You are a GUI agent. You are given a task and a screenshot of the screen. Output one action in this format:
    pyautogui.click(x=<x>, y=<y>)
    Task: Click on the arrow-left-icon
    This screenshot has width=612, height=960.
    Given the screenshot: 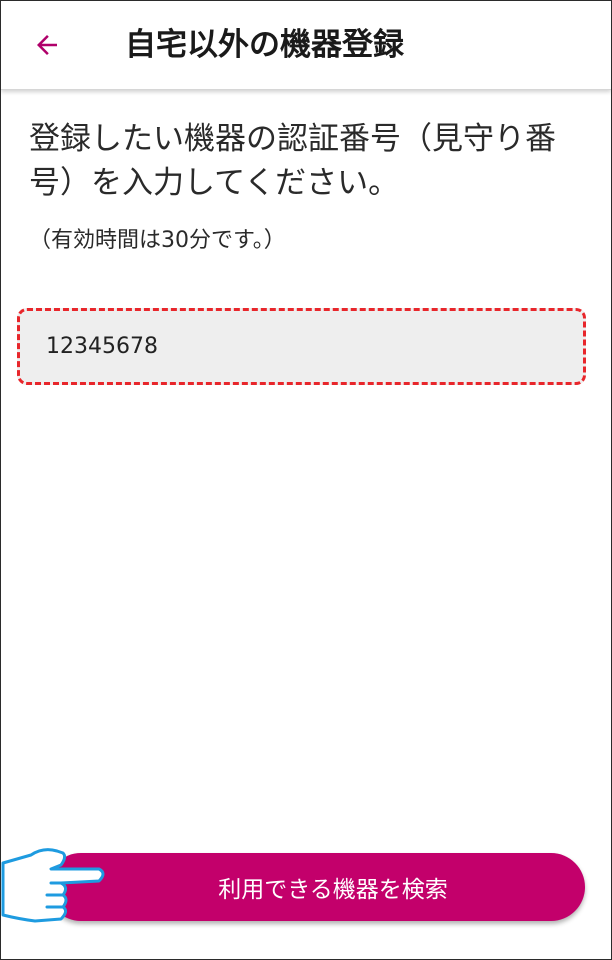 What is the action you would take?
    pyautogui.click(x=47, y=45)
    